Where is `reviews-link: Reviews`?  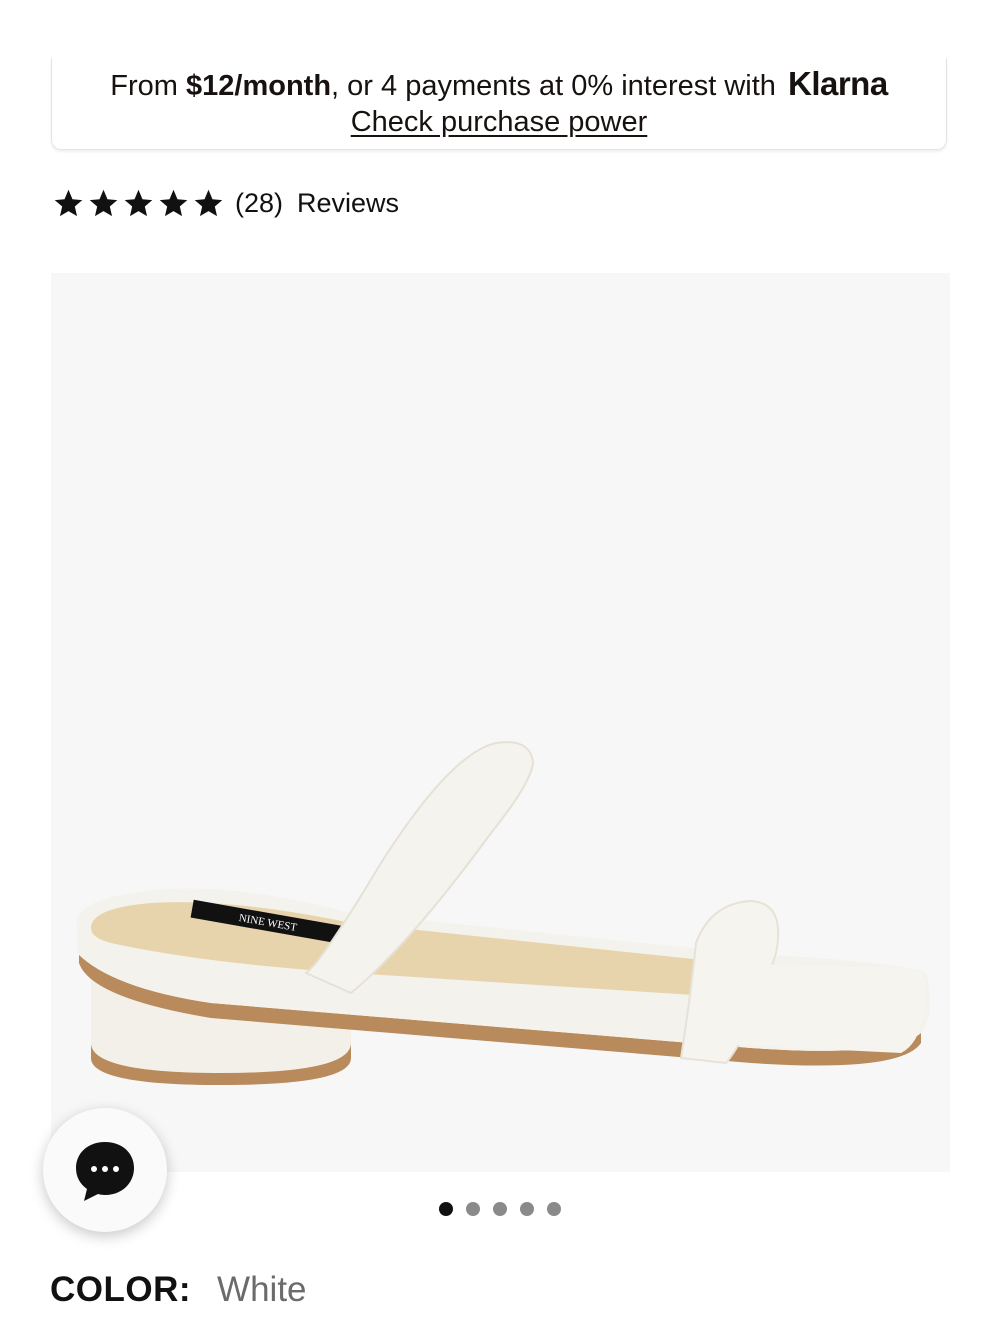 reviews-link: Reviews is located at coordinates (348, 203).